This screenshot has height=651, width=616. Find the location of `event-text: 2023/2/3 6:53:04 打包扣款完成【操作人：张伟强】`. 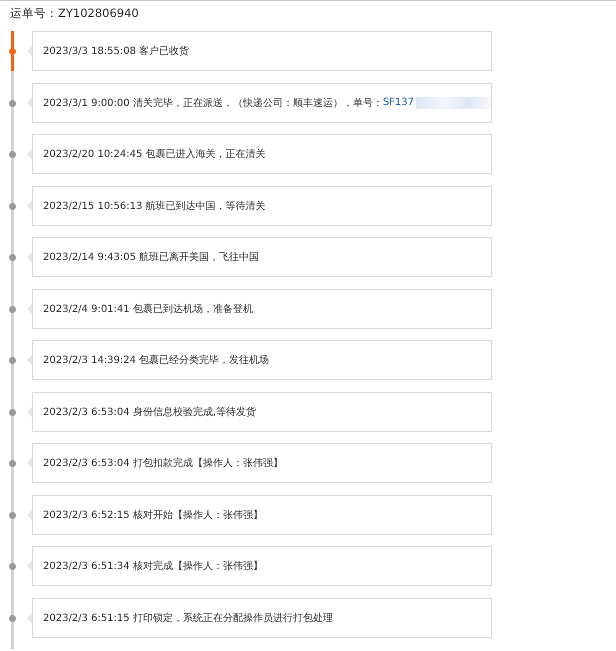

event-text: 2023/2/3 6:53:04 打包扣款完成【操作人：张伟强】 is located at coordinates (163, 463).